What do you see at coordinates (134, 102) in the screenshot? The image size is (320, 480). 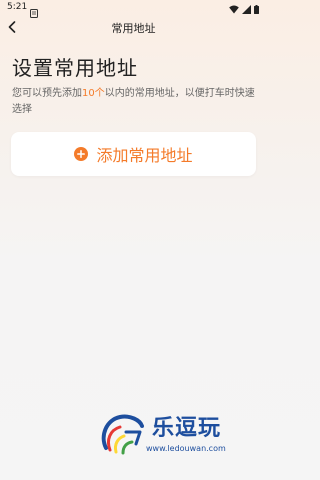 I see `page-description: 您可以预先添加10个以内的常用地址，以便打车时快速选择` at bounding box center [134, 102].